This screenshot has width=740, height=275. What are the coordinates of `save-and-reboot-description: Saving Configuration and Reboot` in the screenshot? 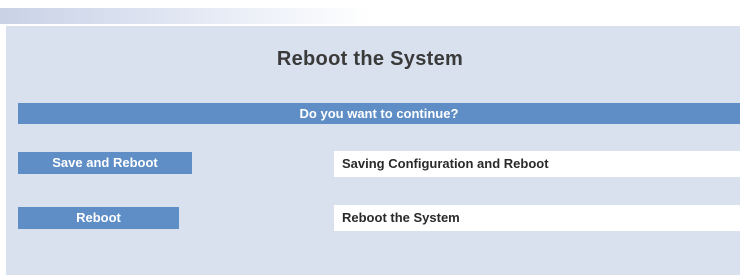 It's located at (537, 164).